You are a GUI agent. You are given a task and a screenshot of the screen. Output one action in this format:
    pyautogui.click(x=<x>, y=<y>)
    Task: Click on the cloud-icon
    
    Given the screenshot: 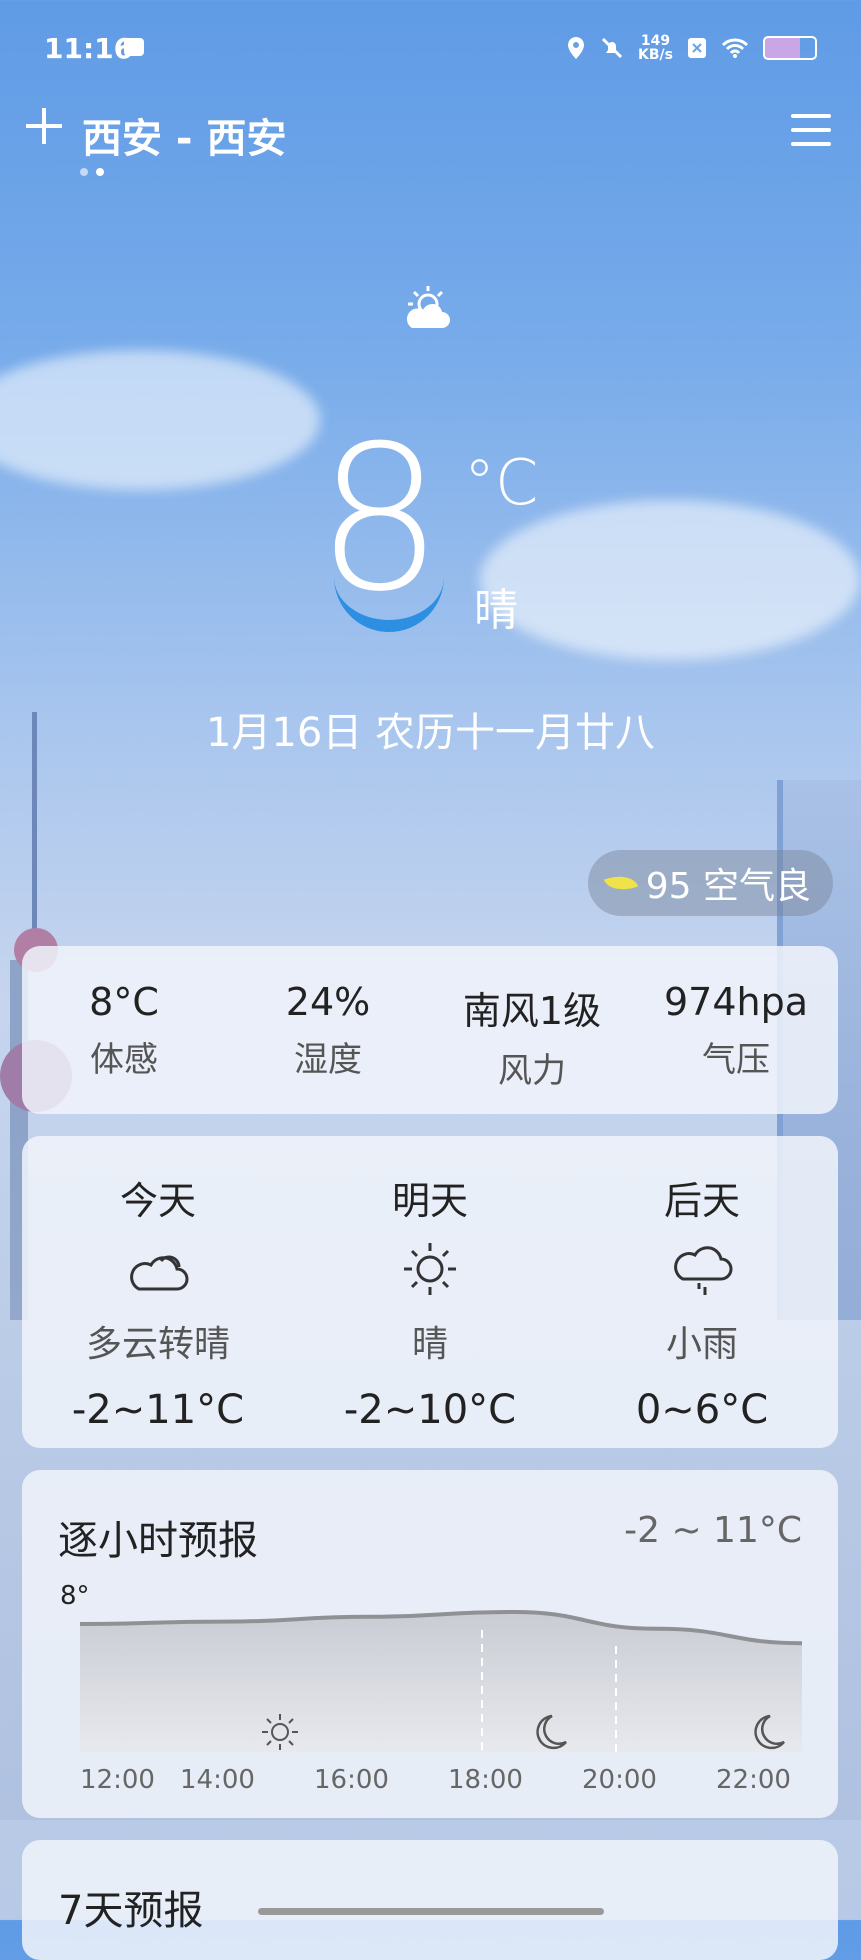 What is the action you would take?
    pyautogui.click(x=159, y=1273)
    